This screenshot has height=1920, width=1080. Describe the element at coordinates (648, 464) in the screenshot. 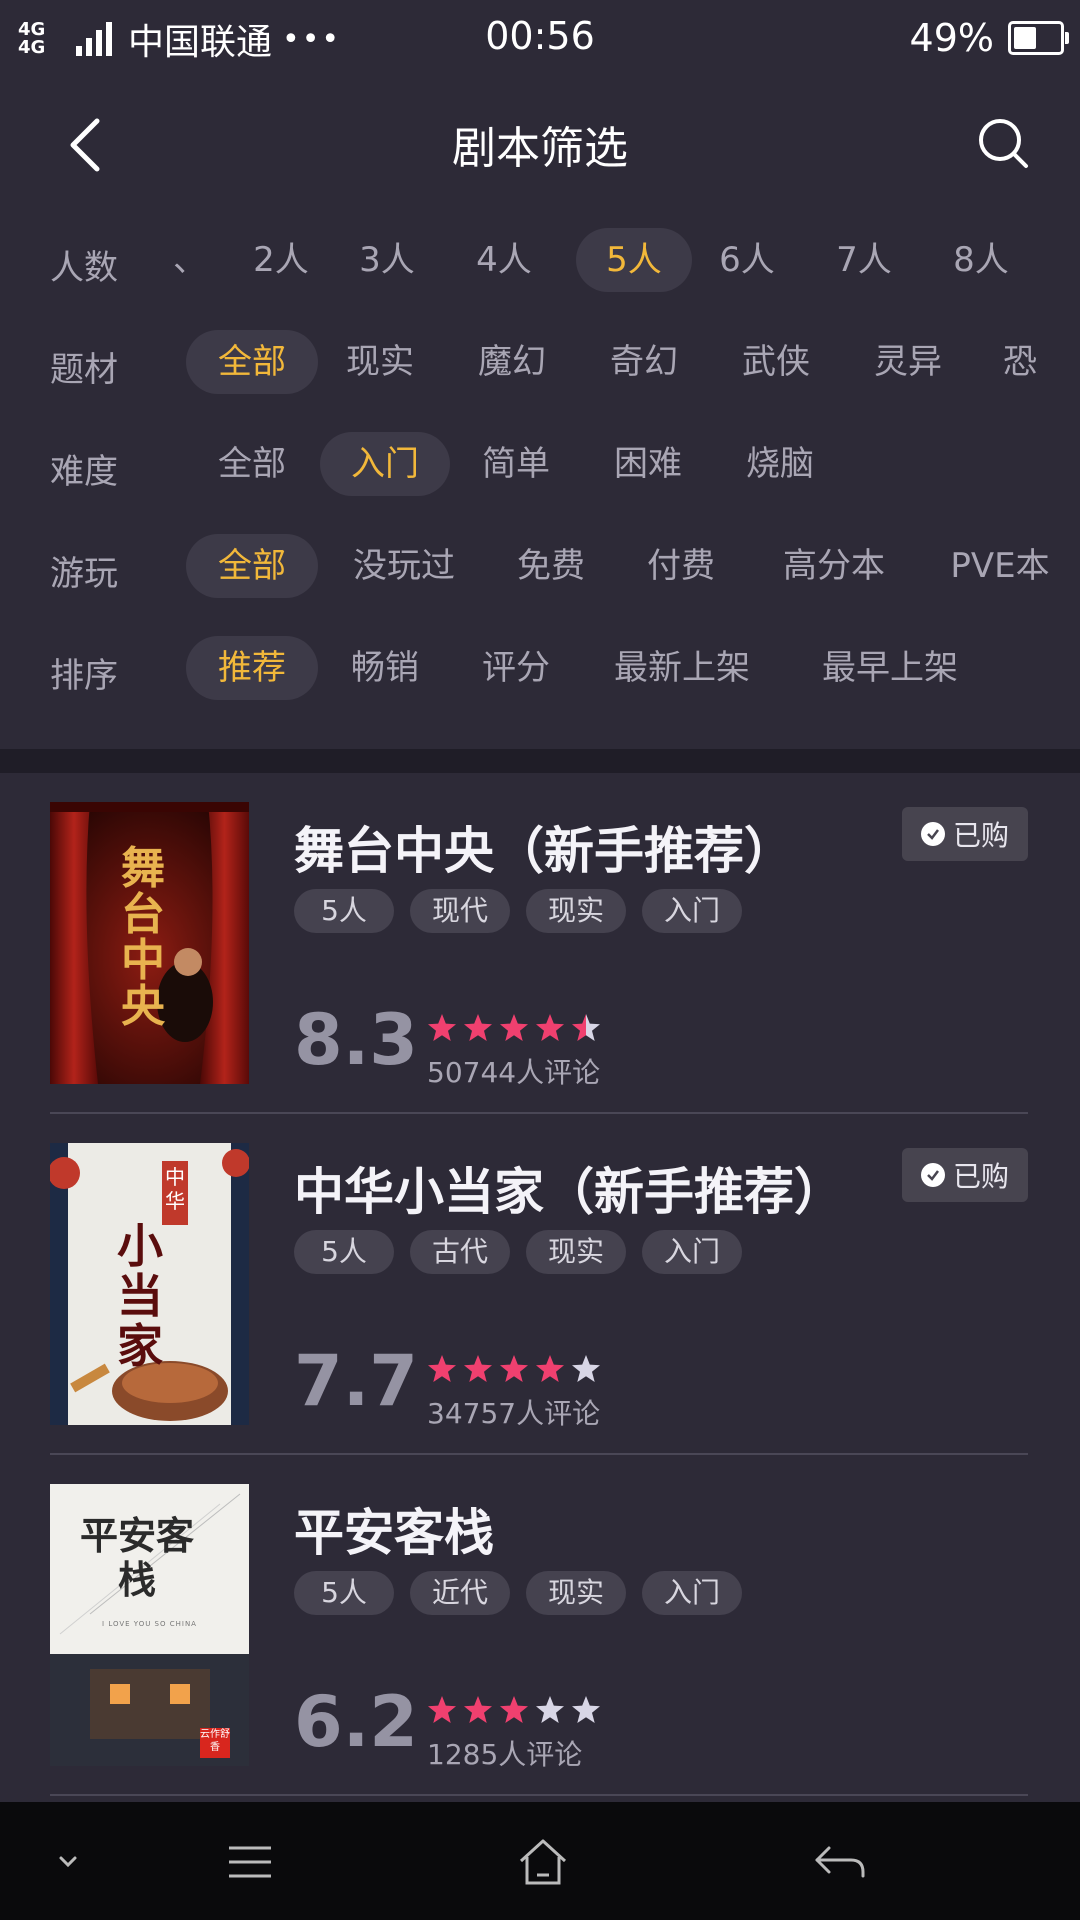

I see `filter-option: 困难` at that location.